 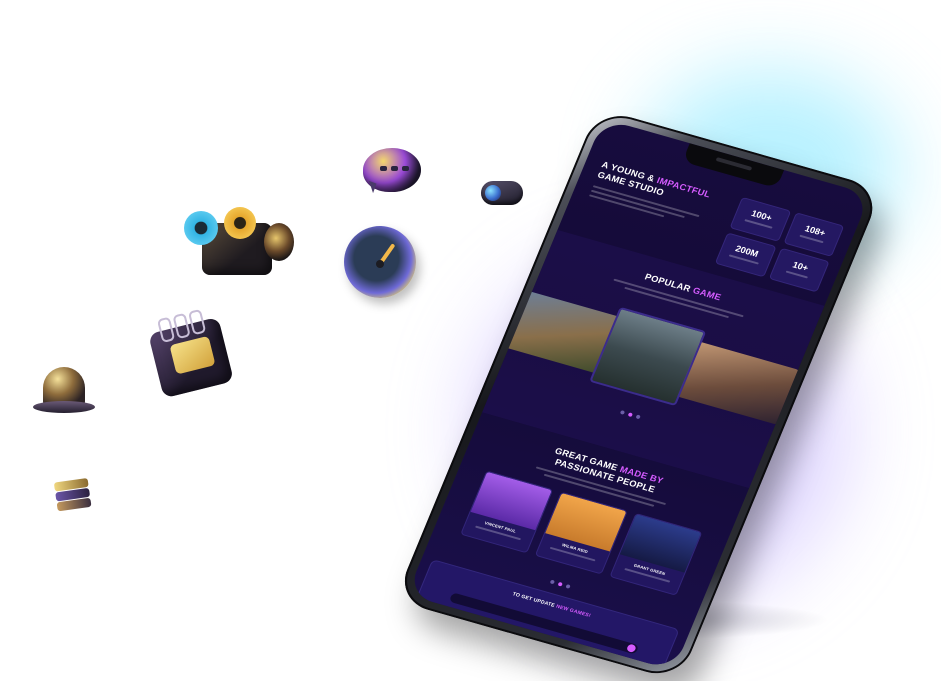 What do you see at coordinates (380, 262) in the screenshot?
I see `clock-icon` at bounding box center [380, 262].